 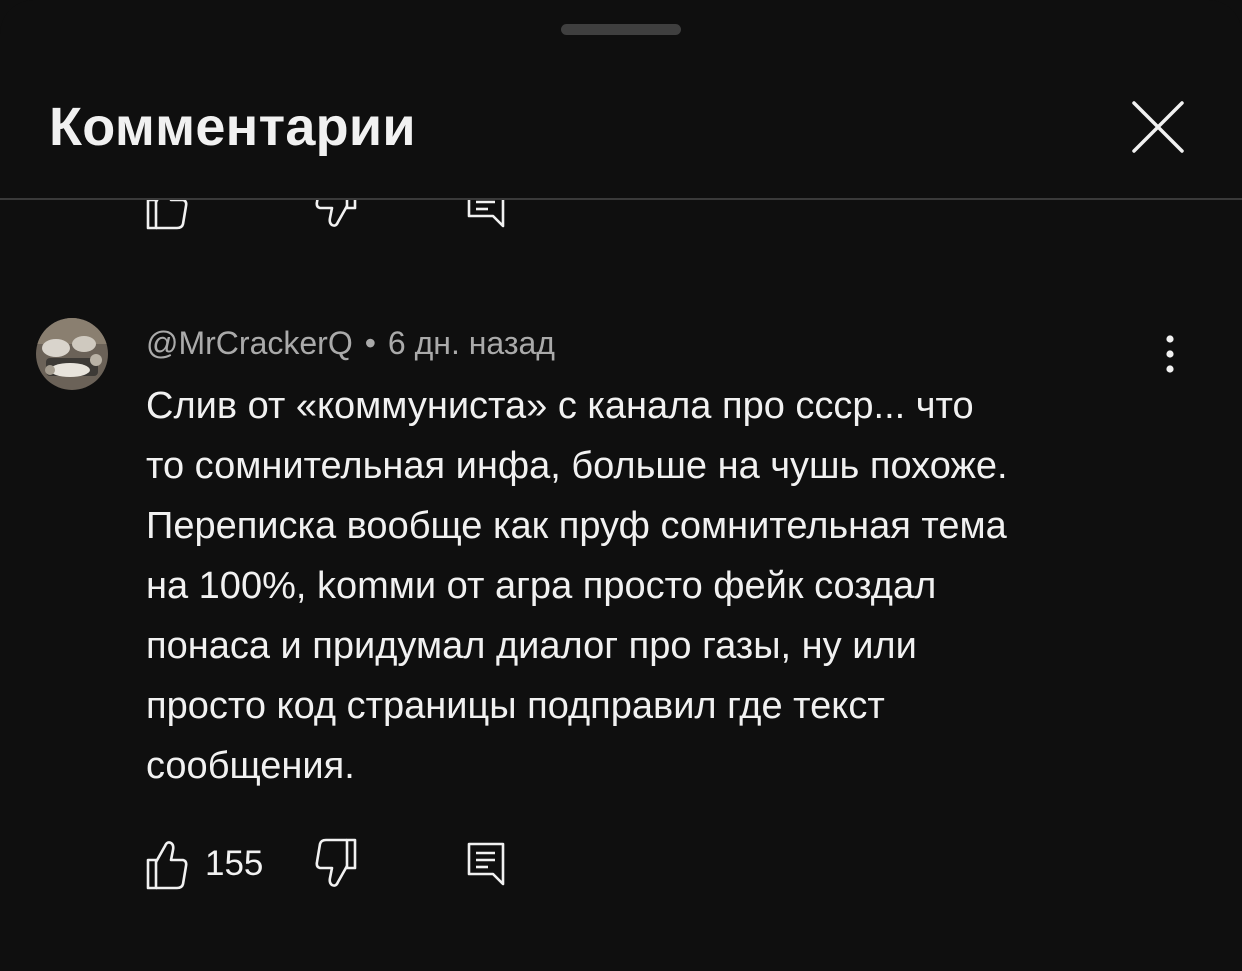 I want to click on avatar-image, so click(x=72, y=354).